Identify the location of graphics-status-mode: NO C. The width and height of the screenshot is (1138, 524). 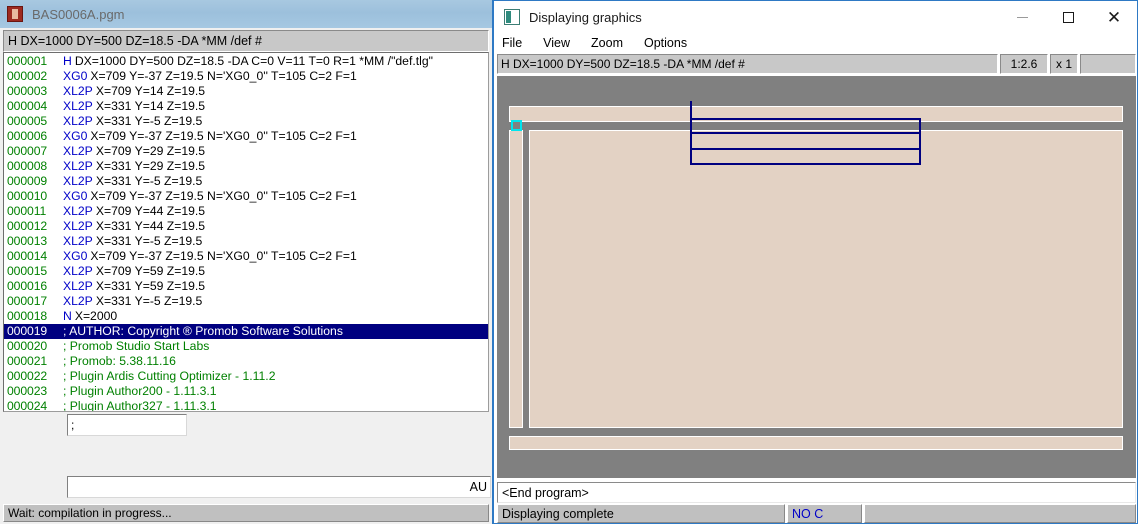
(824, 513).